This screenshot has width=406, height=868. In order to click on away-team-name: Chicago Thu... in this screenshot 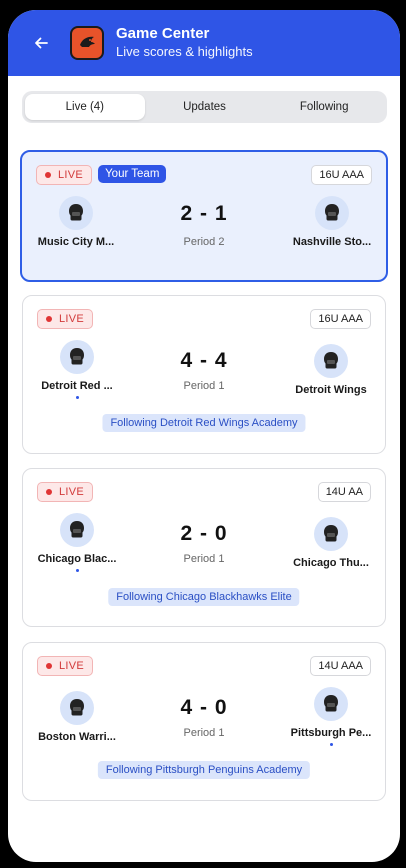, I will do `click(331, 563)`.